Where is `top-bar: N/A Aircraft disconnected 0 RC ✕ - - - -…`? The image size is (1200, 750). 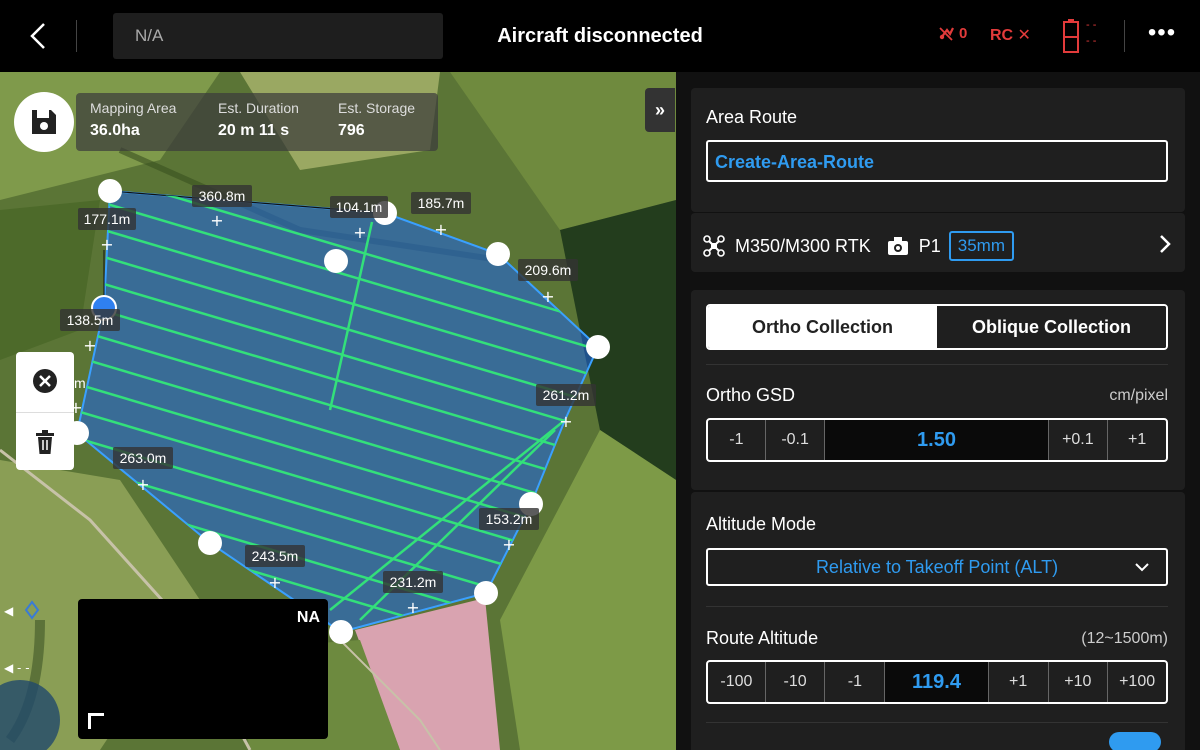
top-bar: N/A Aircraft disconnected 0 RC ✕ - - - -… is located at coordinates (600, 36).